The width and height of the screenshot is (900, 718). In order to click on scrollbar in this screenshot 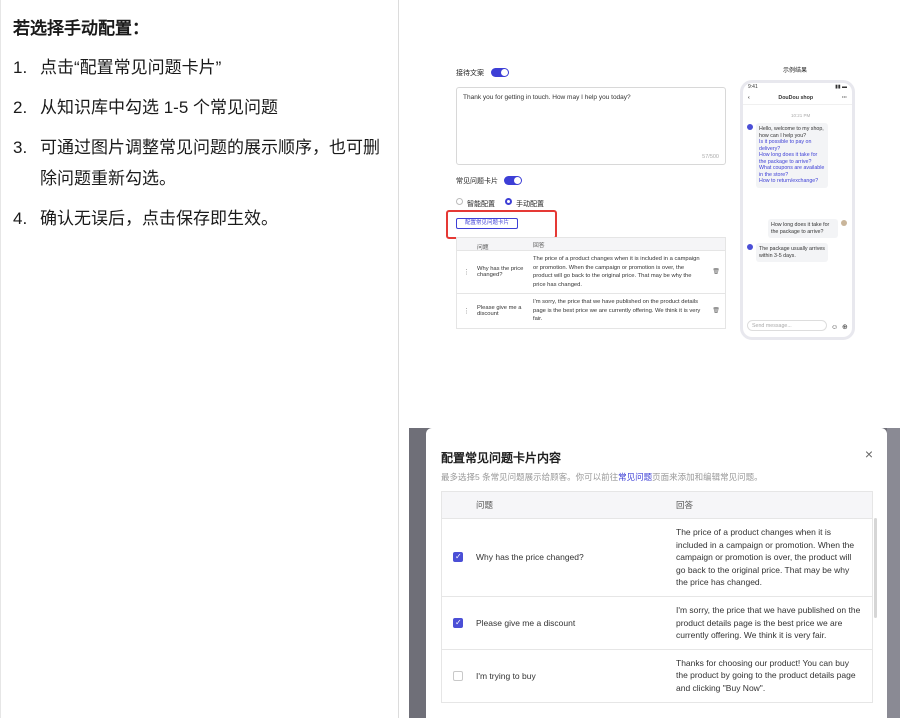, I will do `click(875, 568)`.